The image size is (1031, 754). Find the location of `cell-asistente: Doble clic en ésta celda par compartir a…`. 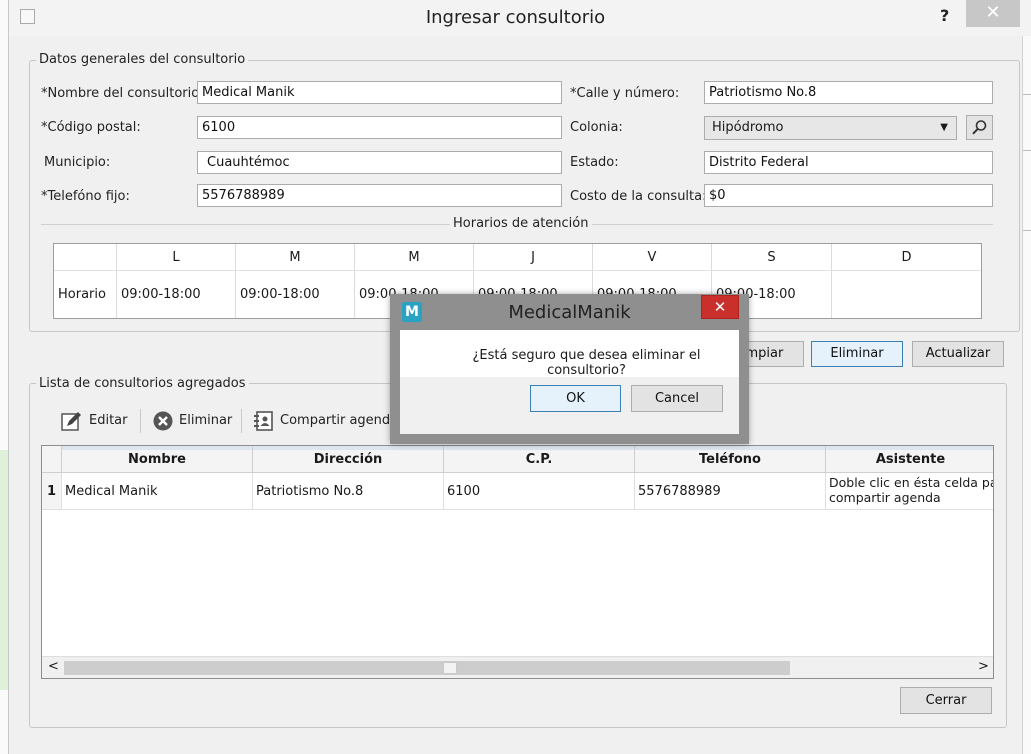

cell-asistente: Doble clic en ésta celda par compartir a… is located at coordinates (910, 491).